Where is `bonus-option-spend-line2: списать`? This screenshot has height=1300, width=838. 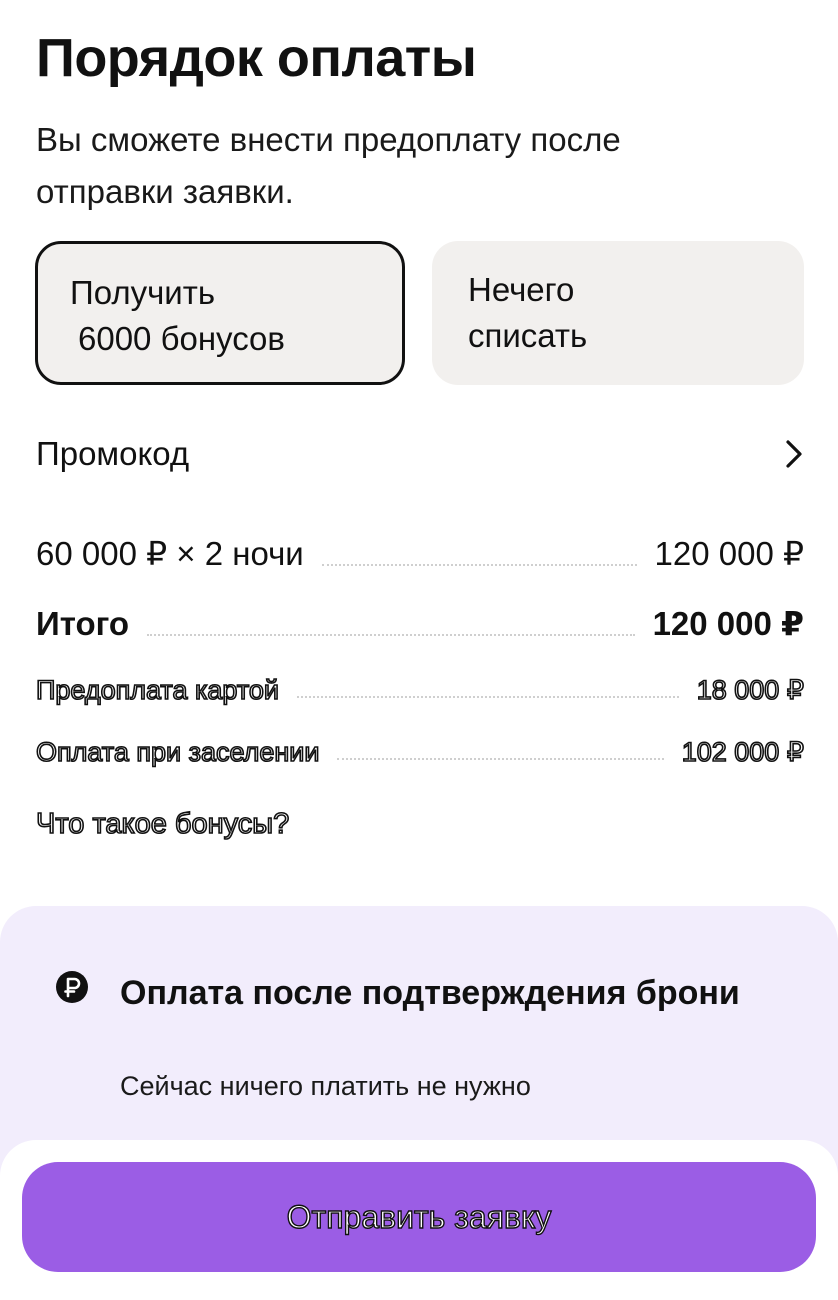
bonus-option-spend-line2: списать is located at coordinates (528, 335).